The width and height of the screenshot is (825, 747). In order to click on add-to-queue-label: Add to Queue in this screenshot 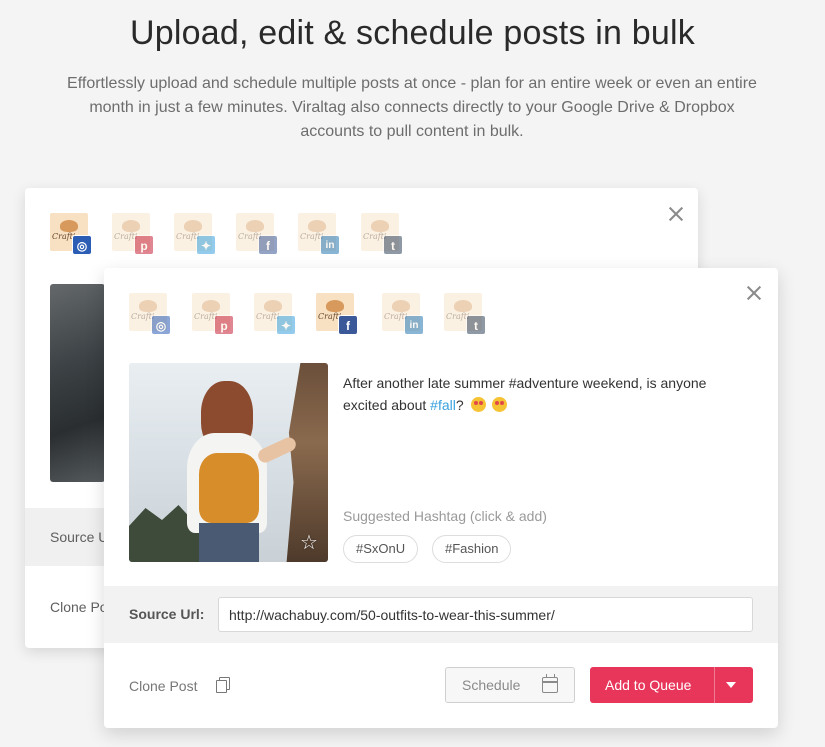, I will do `click(648, 685)`.